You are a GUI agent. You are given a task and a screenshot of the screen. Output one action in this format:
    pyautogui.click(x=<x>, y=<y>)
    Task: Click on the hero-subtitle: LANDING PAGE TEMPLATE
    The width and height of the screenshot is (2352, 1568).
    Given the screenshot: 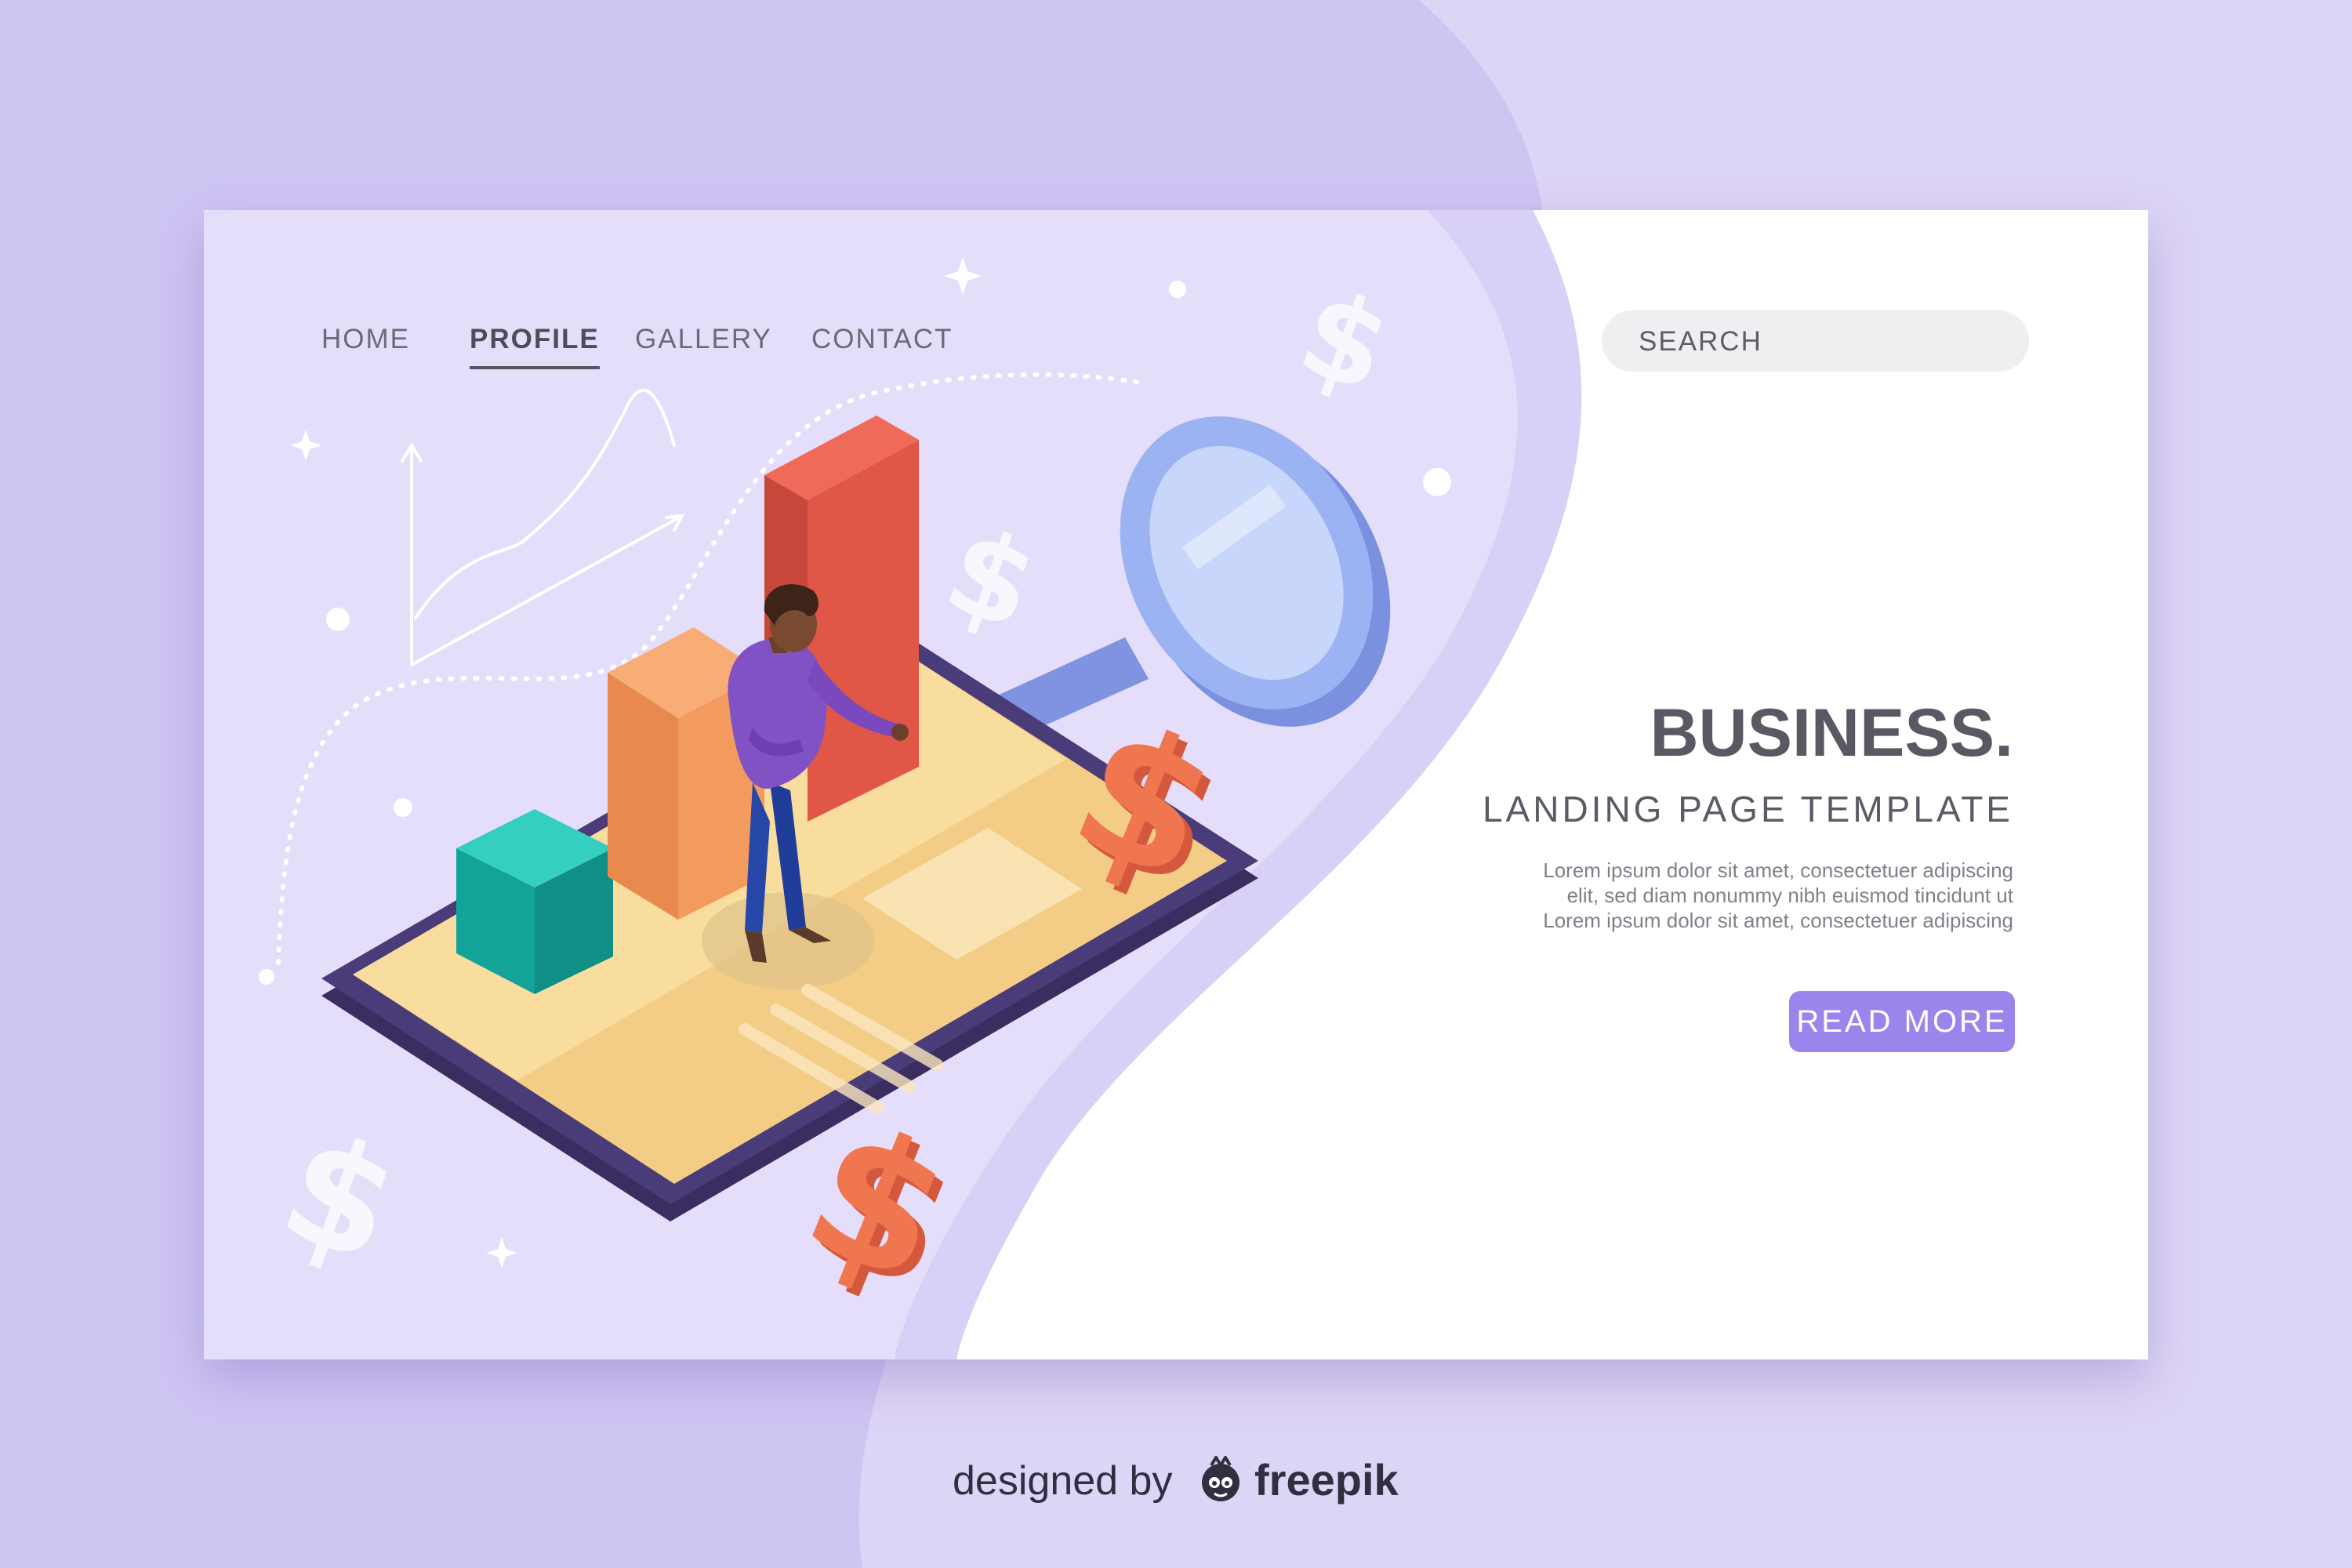 What is the action you would take?
    pyautogui.click(x=1747, y=809)
    